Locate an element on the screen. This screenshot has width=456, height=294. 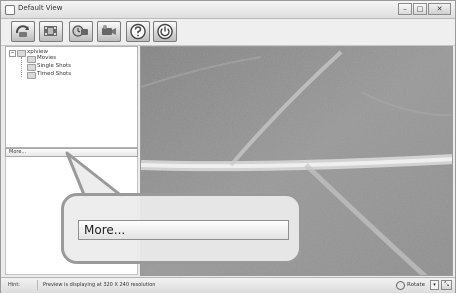
capture-button is located at coordinates (23, 31).